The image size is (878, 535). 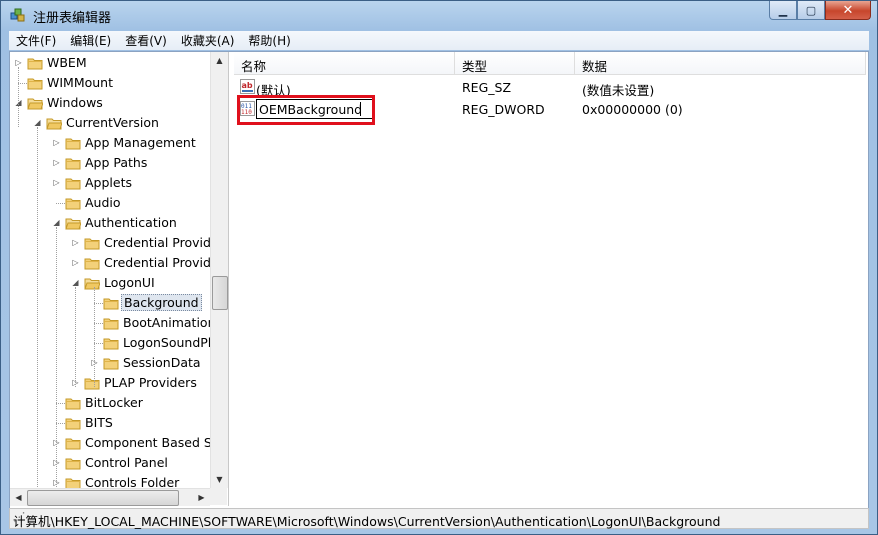 I want to click on tree-item-label: LogonSoundPl, so click(x=166, y=342).